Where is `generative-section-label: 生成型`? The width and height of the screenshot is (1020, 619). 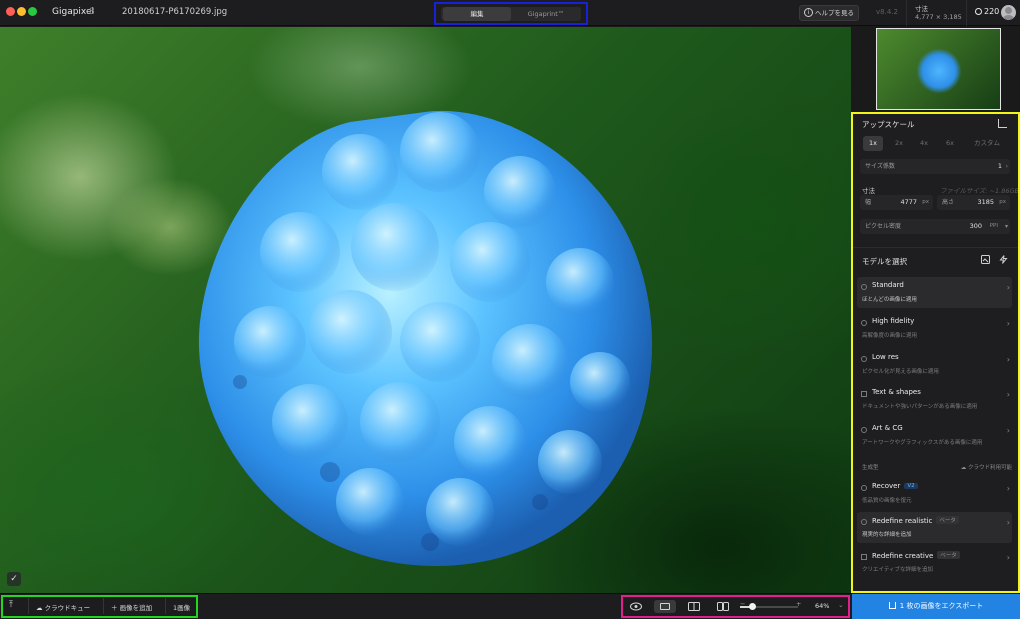 generative-section-label: 生成型 is located at coordinates (870, 468).